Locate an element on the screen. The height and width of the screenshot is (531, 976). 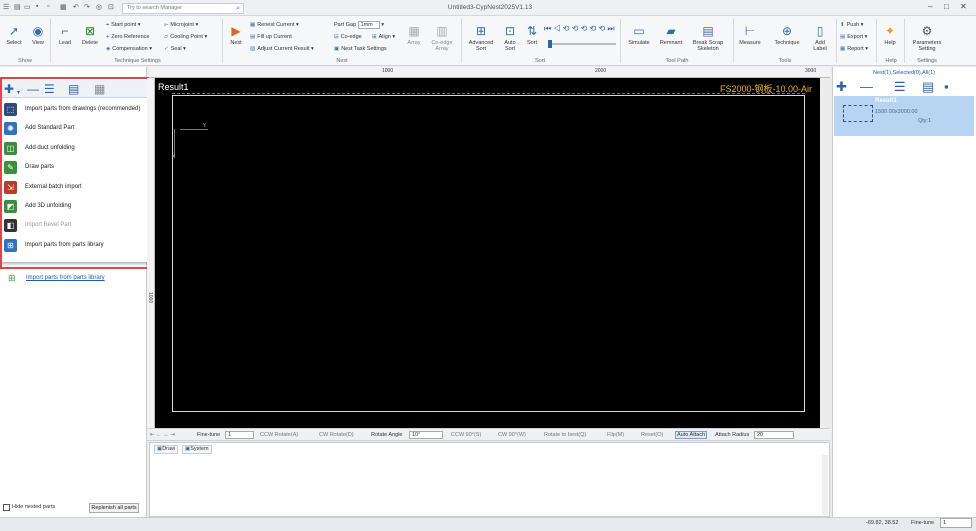
nest-button: ▶ Nest is located at coordinates (236, 35).